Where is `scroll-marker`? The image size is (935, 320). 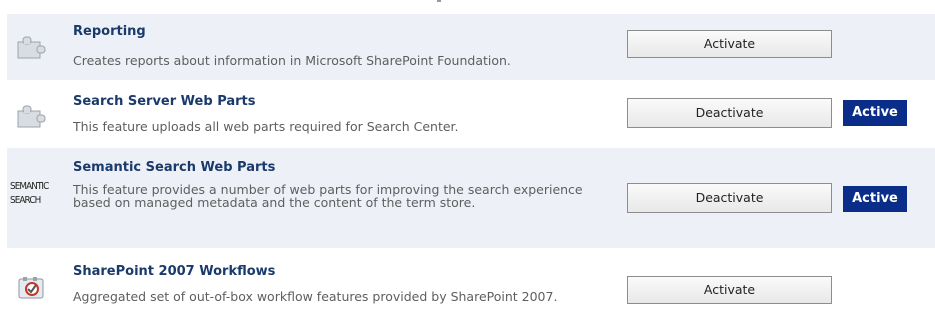 scroll-marker is located at coordinates (439, 1).